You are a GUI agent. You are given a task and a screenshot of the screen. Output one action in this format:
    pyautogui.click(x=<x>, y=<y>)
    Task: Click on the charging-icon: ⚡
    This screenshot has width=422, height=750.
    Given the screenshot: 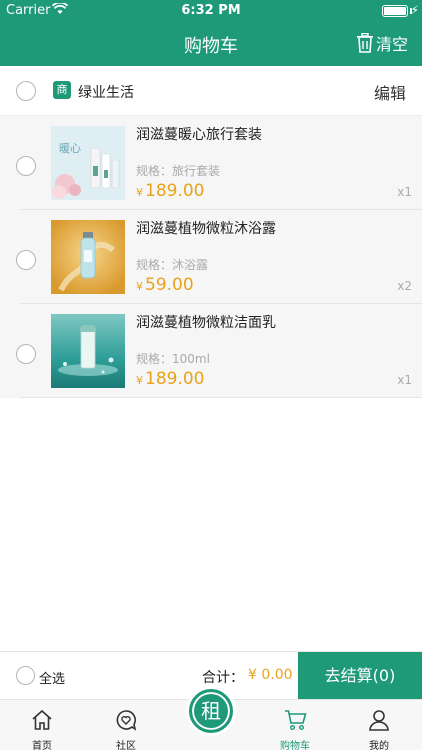 What is the action you would take?
    pyautogui.click(x=414, y=10)
    